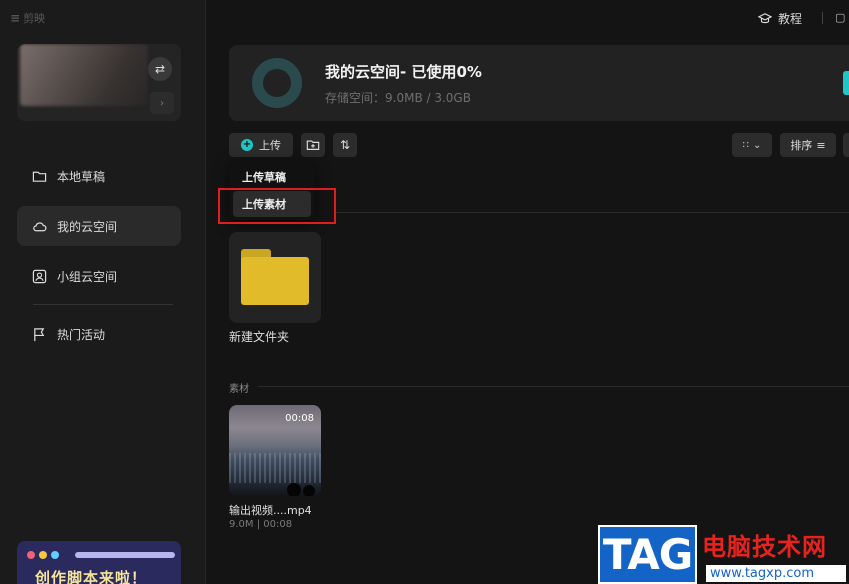 The image size is (849, 584). What do you see at coordinates (34, 18) in the screenshot?
I see `brand-name: 剪映` at bounding box center [34, 18].